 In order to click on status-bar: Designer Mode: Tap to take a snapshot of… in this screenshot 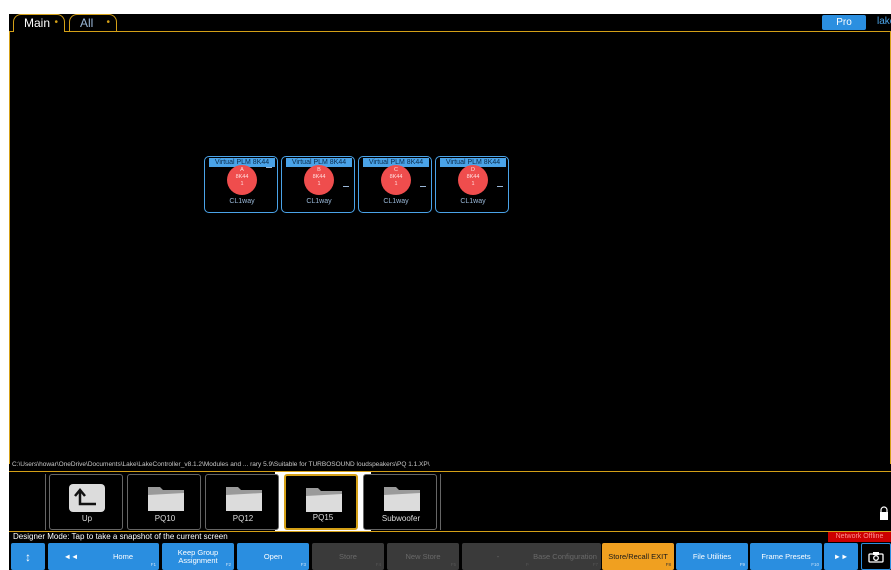, I will do `click(450, 536)`.